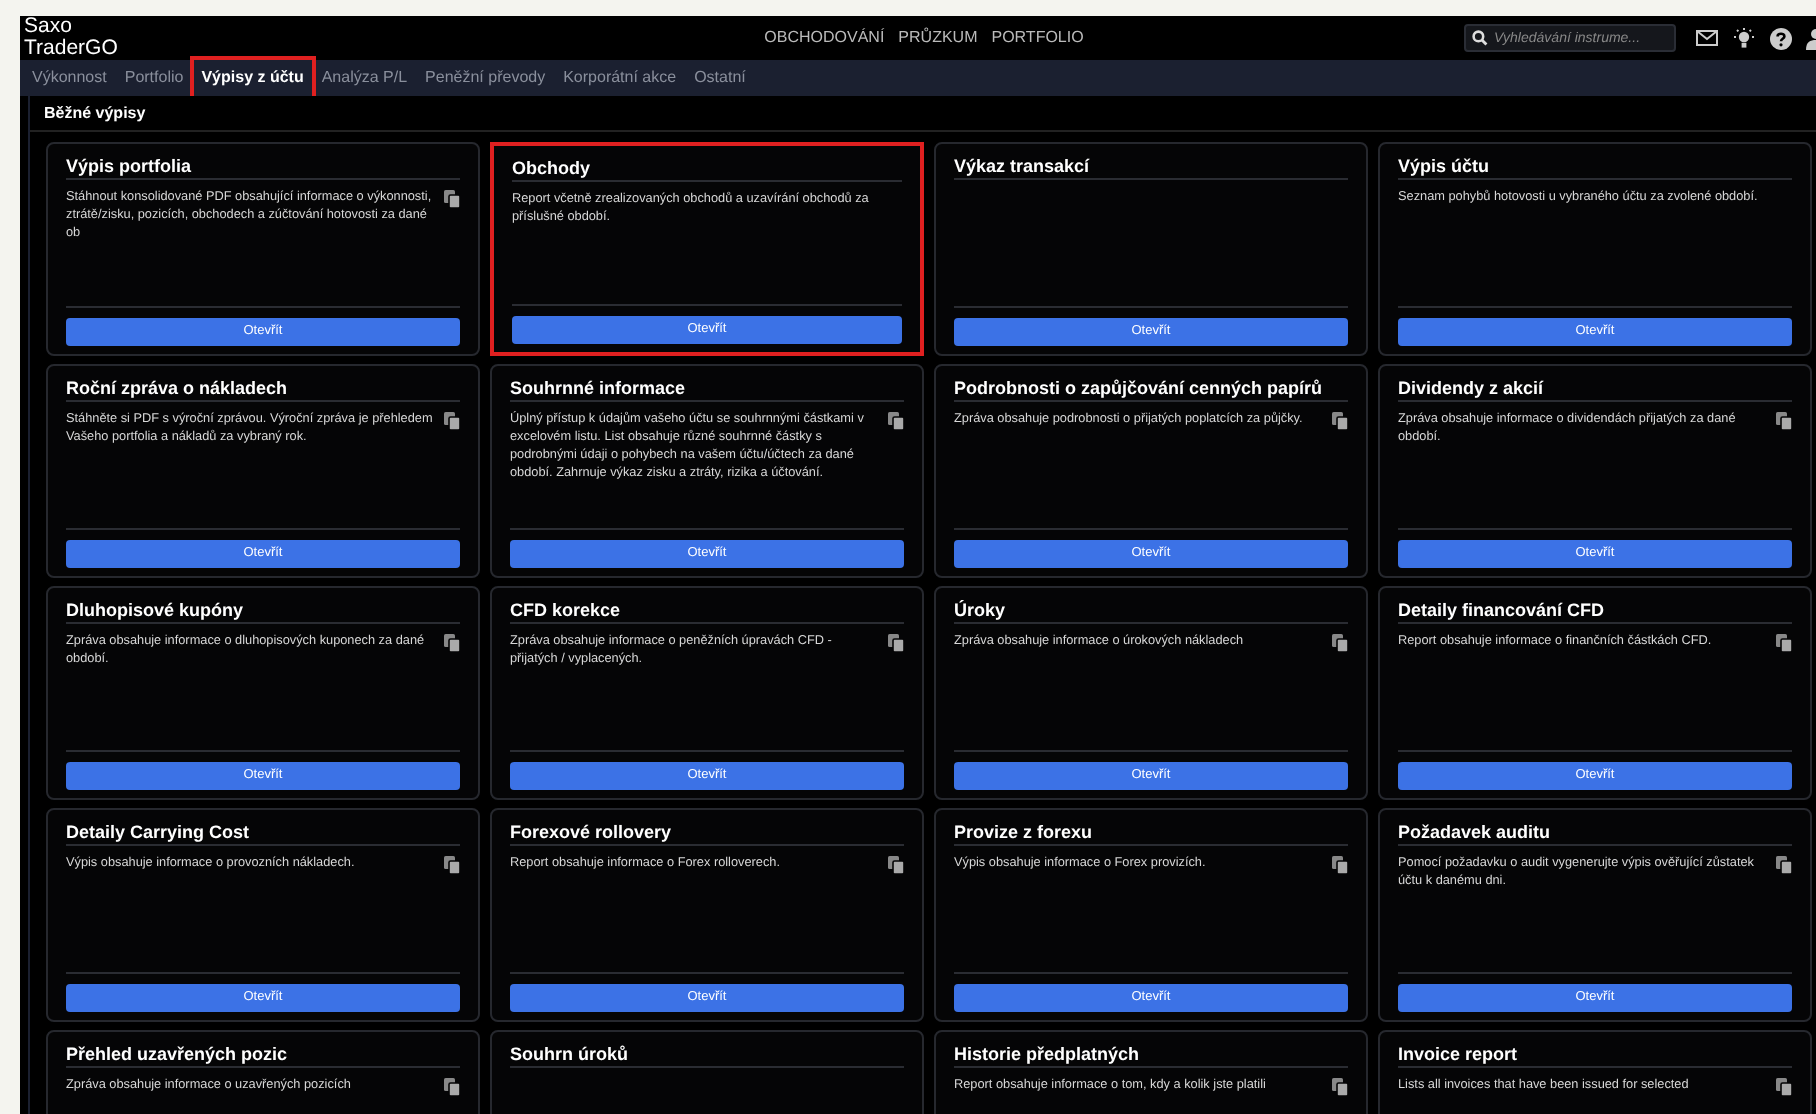 This screenshot has height=1114, width=1816. I want to click on tab: Výpisy z účtu, so click(252, 78).